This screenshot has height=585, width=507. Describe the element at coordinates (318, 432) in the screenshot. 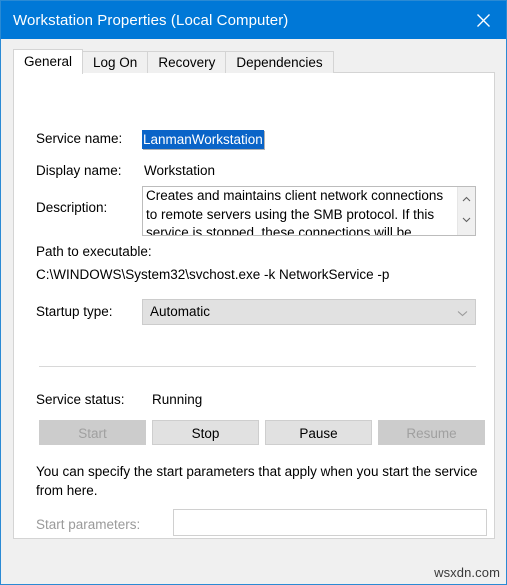

I see `pause-button: Pause` at that location.